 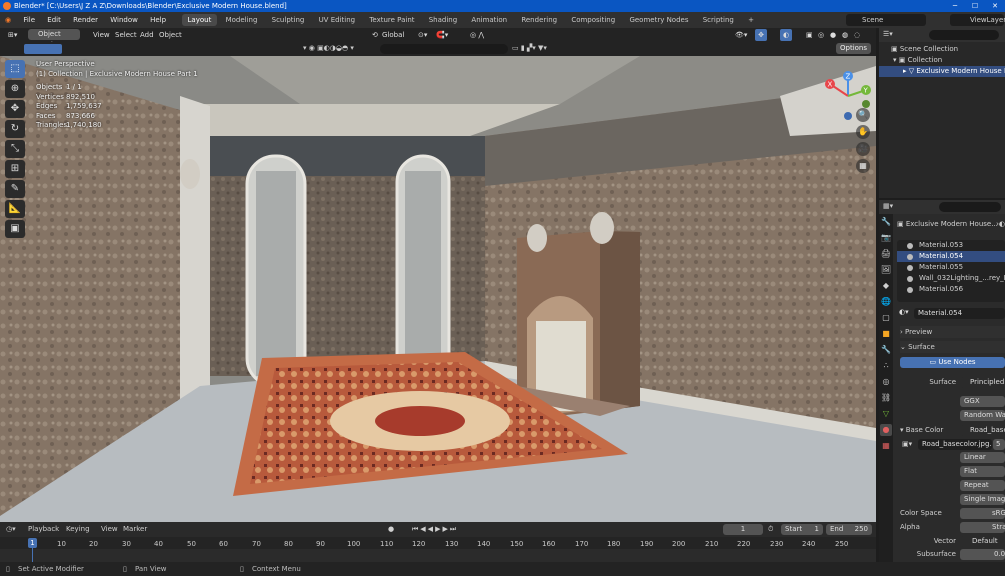 What do you see at coordinates (886, 254) in the screenshot?
I see `output-tab-icon: 🖨` at bounding box center [886, 254].